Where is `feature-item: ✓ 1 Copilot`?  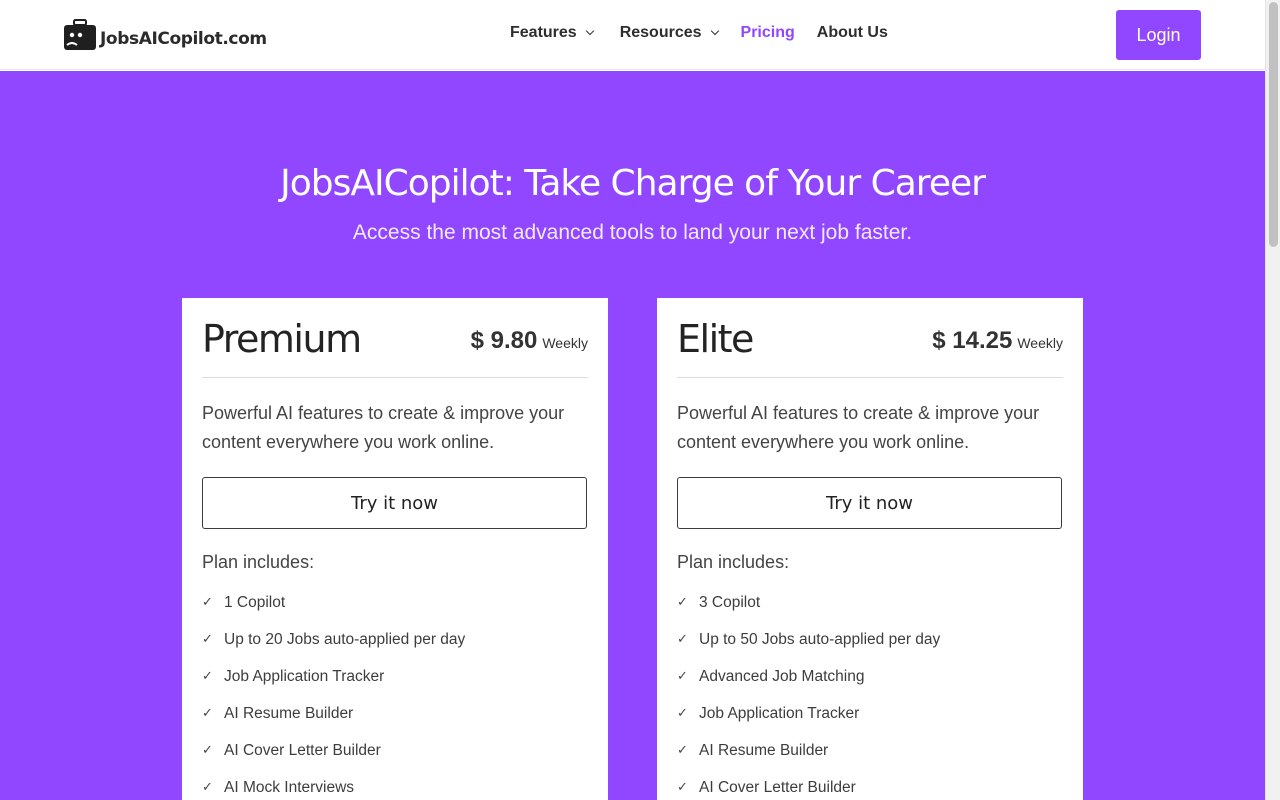 feature-item: ✓ 1 Copilot is located at coordinates (333, 602).